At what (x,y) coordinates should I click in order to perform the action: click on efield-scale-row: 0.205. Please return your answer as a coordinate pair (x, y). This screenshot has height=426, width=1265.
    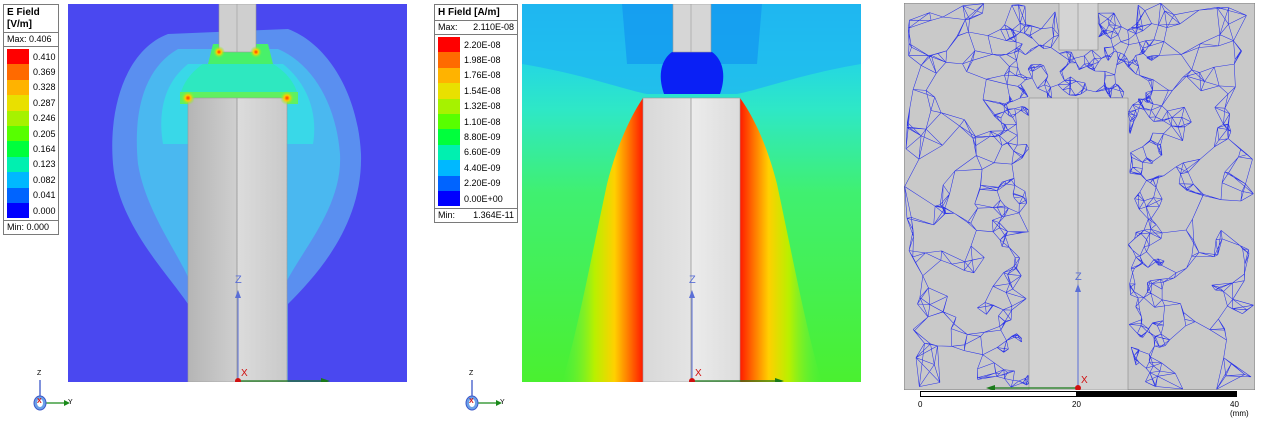
    Looking at the image, I should click on (31, 133).